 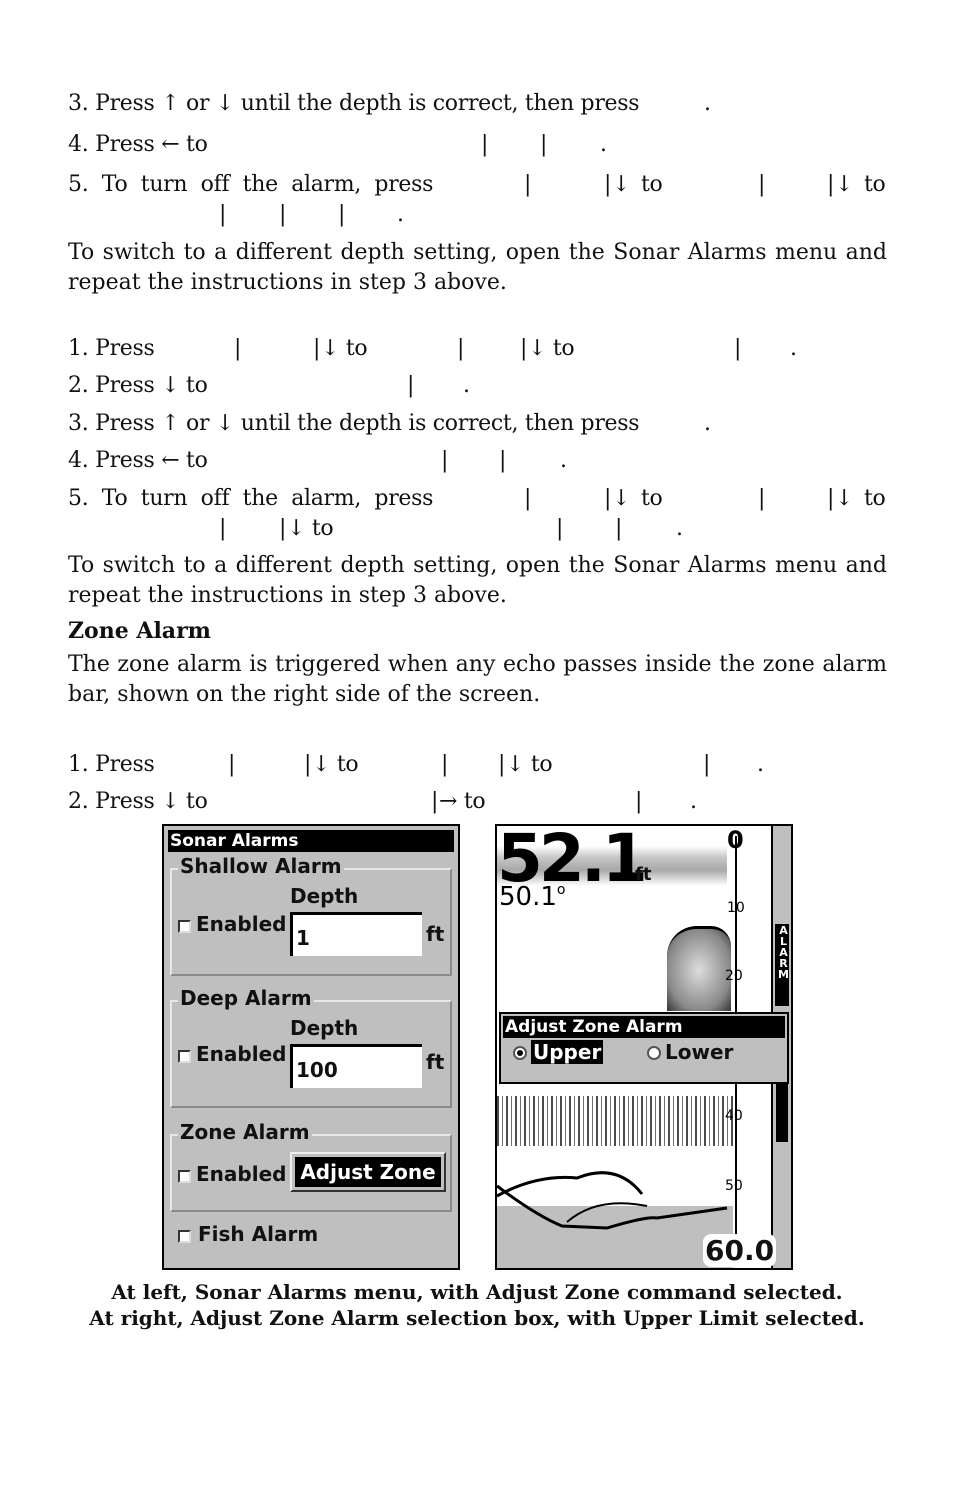 I want to click on zone-alarm-group: Zone Alarm Enabled Adjust Zone, so click(x=311, y=1166).